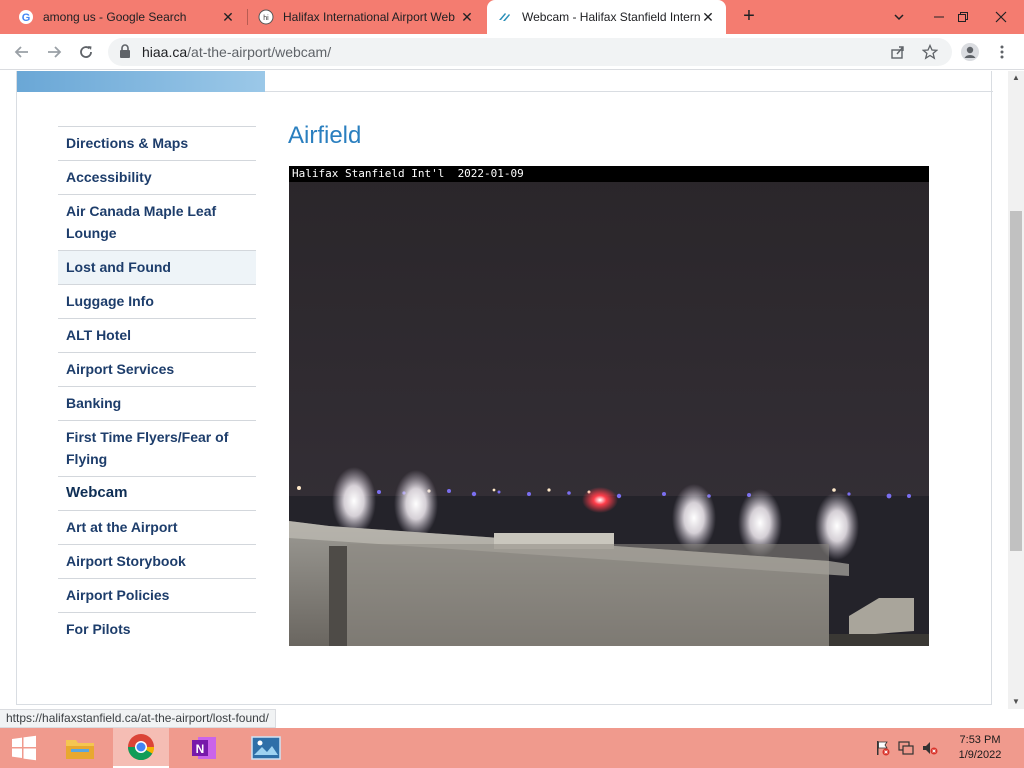 Image resolution: width=1024 pixels, height=768 pixels. What do you see at coordinates (898, 52) in the screenshot?
I see `share-icon` at bounding box center [898, 52].